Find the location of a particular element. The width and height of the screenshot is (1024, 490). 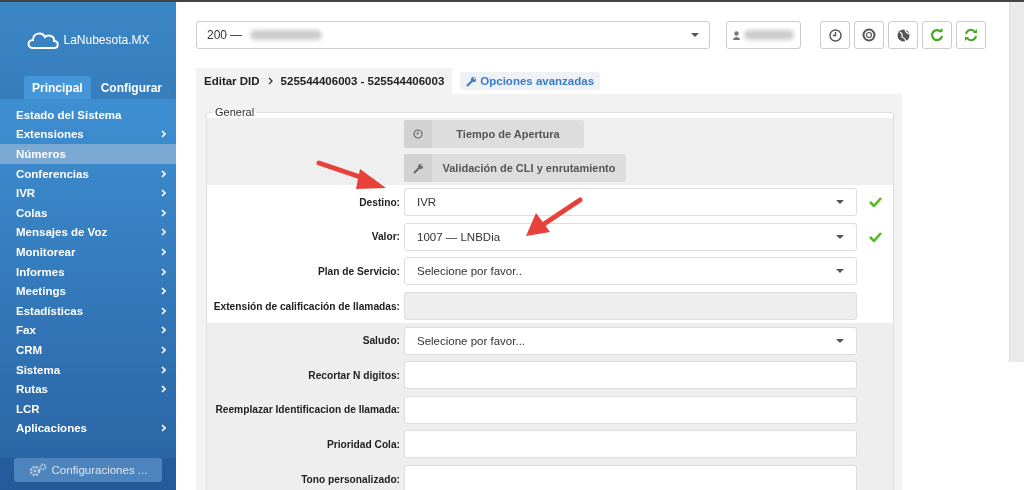

clock-icon is located at coordinates (418, 134).